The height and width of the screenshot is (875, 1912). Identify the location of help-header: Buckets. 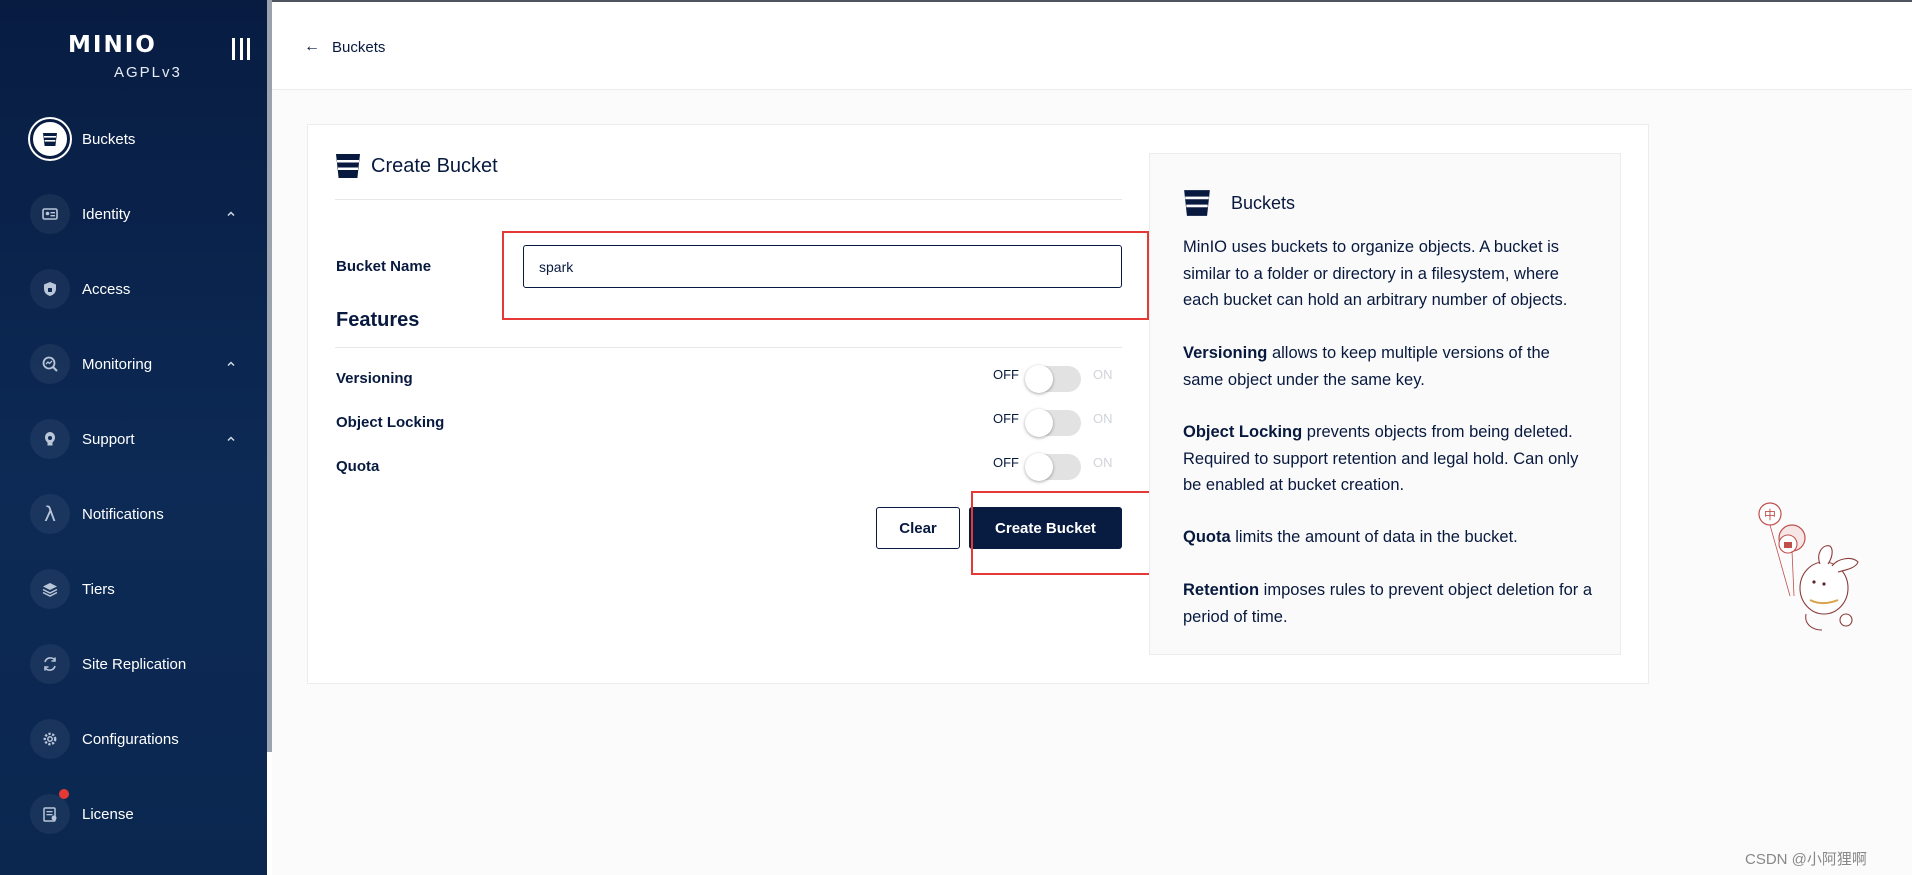
(1239, 203).